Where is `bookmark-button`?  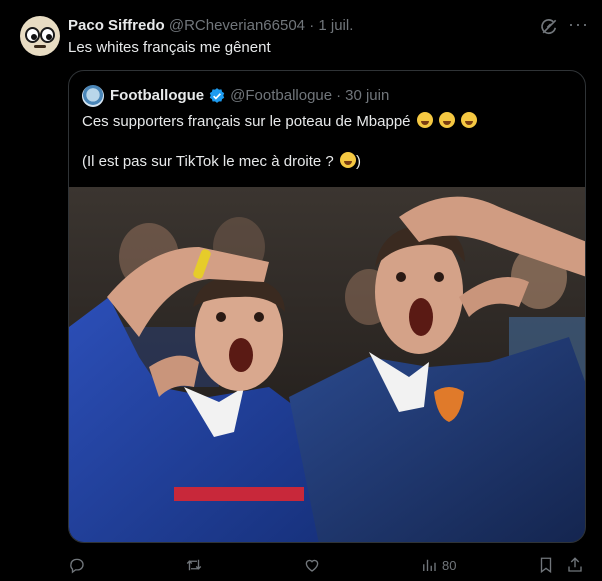 bookmark-button is located at coordinates (546, 565).